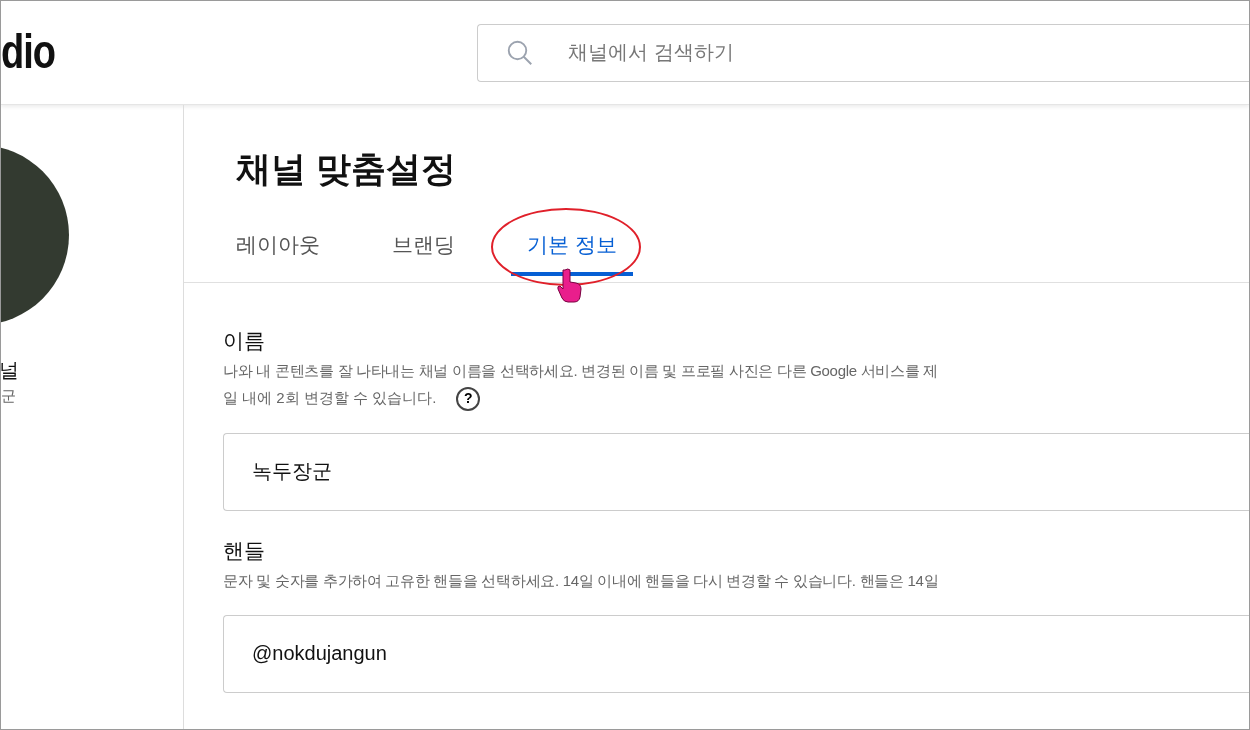 The width and height of the screenshot is (1250, 730). What do you see at coordinates (244, 550) in the screenshot?
I see `field-label: 핸들` at bounding box center [244, 550].